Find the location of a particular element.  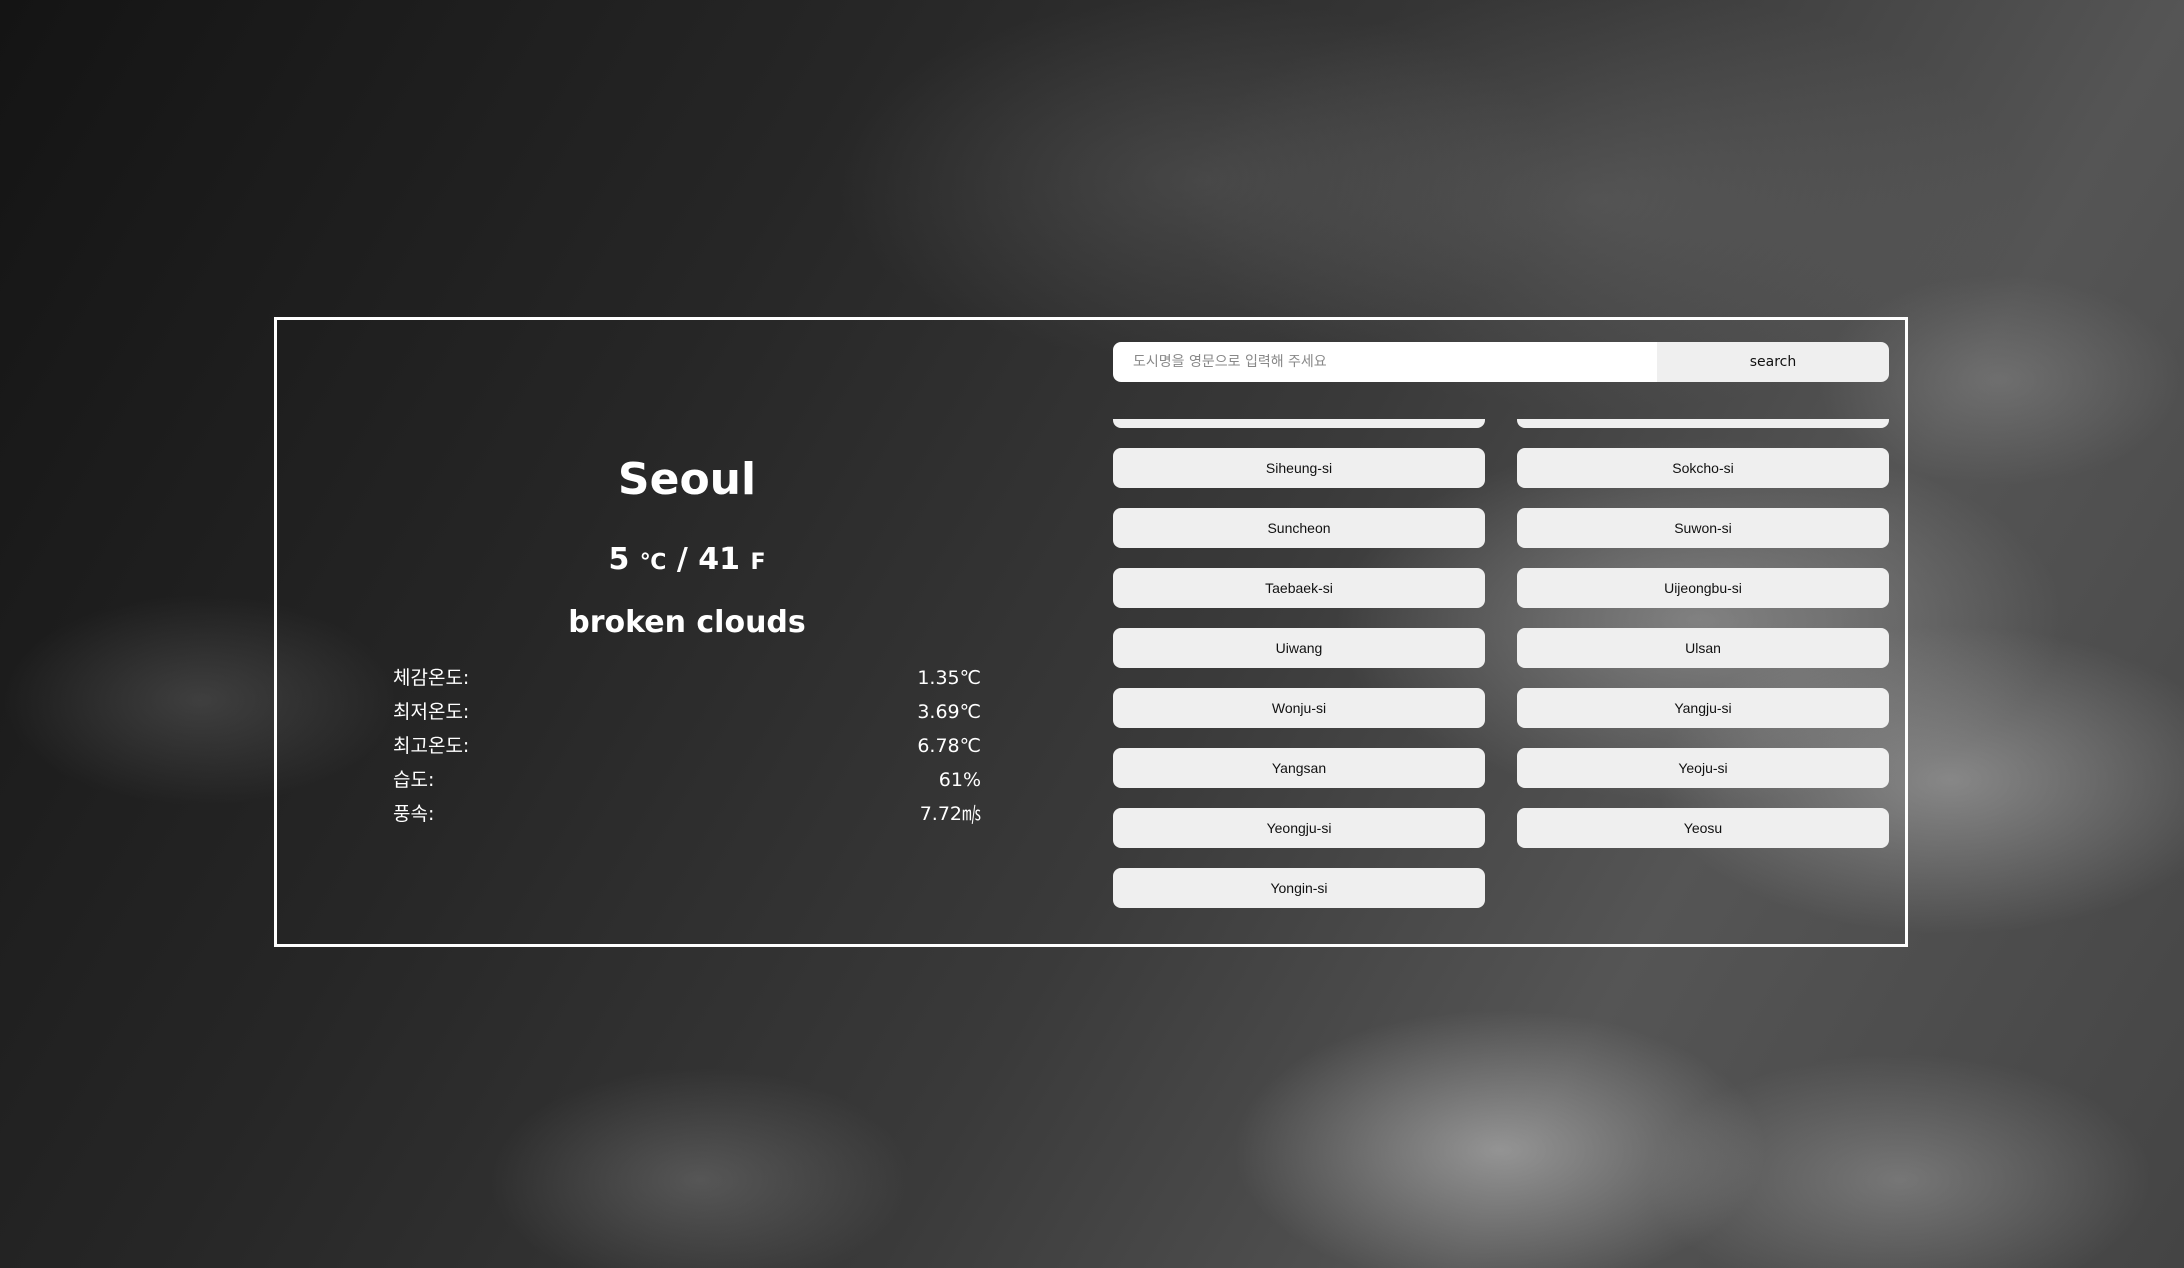

stat-label: 습도: is located at coordinates (414, 780).